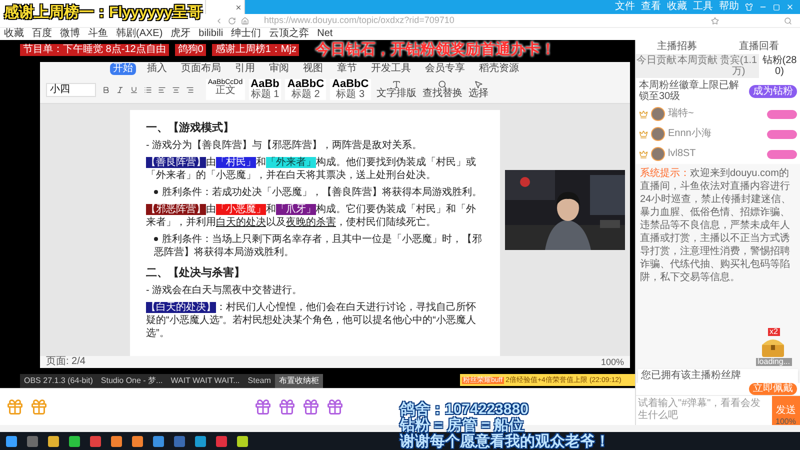 Image resolution: width=800 pixels, height=450 pixels. I want to click on star-icon, so click(715, 20).